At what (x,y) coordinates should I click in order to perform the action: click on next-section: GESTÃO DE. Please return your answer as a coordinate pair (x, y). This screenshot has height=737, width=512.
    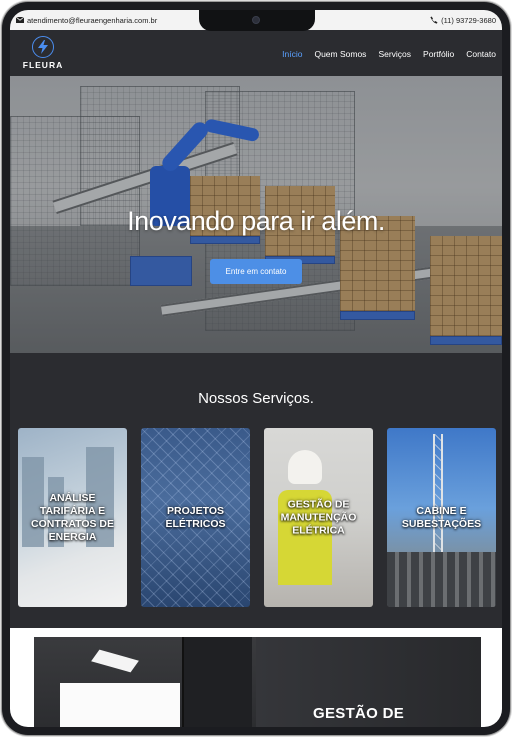
    Looking at the image, I should click on (256, 677).